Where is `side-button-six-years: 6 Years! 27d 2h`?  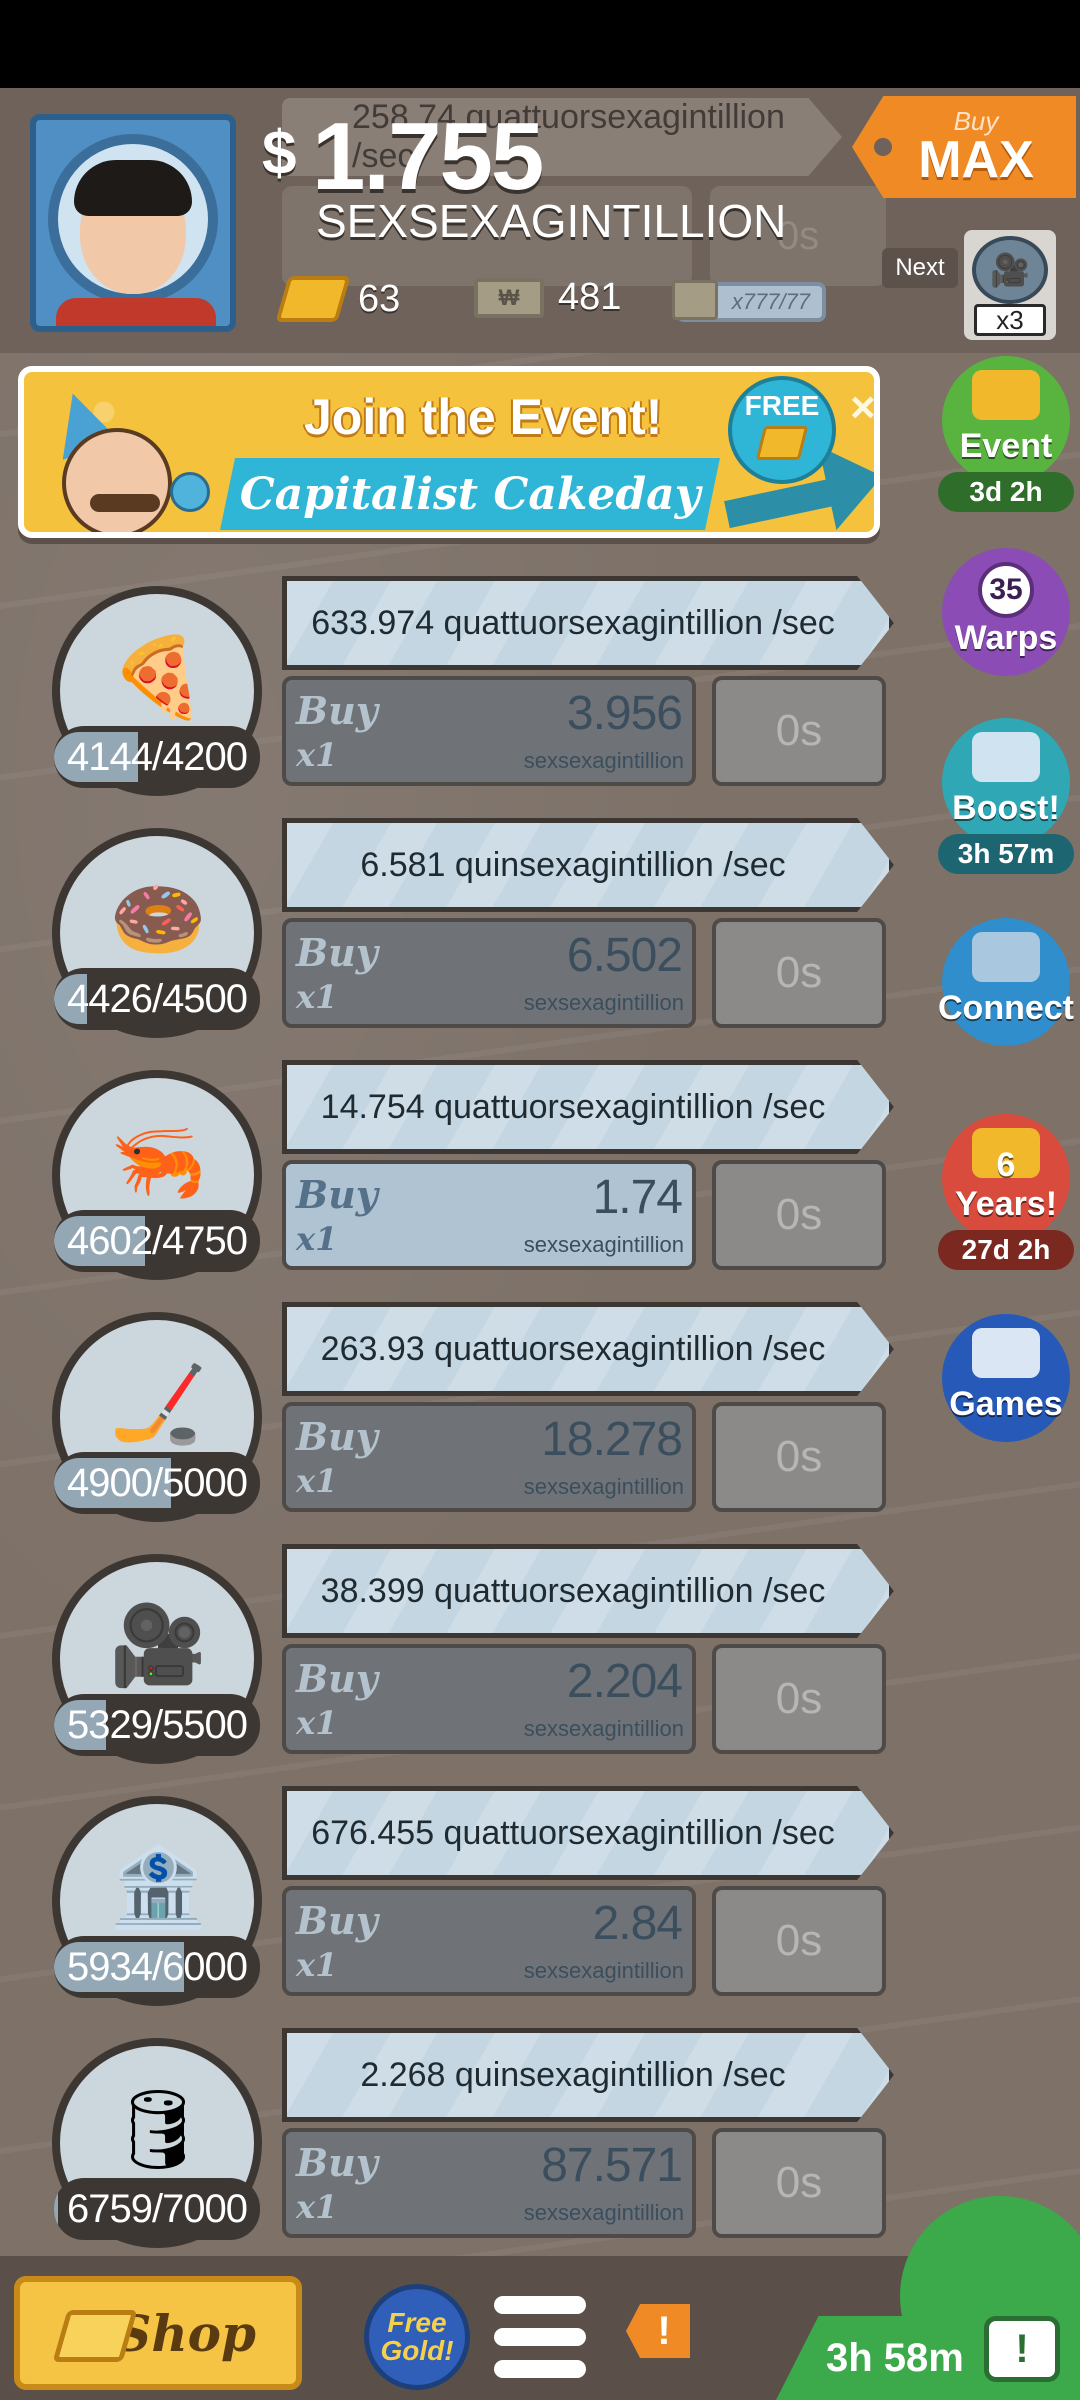 side-button-six-years: 6 Years! 27d 2h is located at coordinates (1006, 1189).